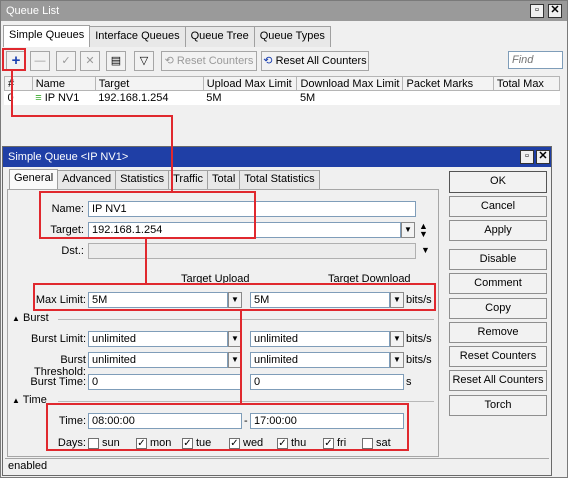 This screenshot has height=478, width=568. What do you see at coordinates (149, 83) in the screenshot?
I see `col-target: Target` at bounding box center [149, 83].